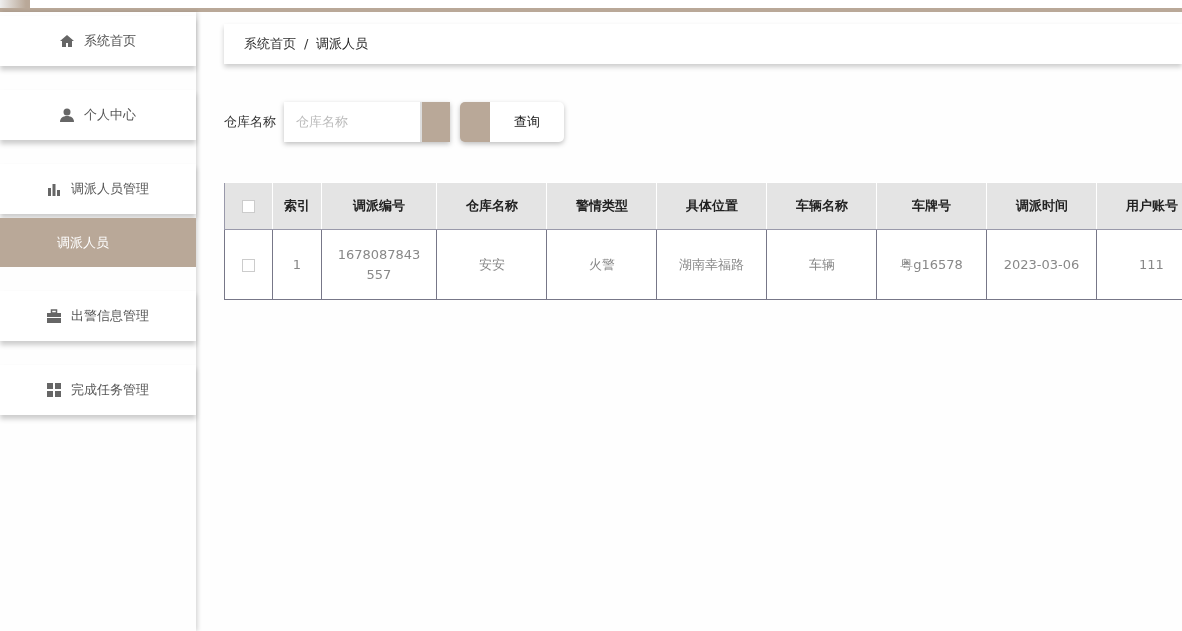 This screenshot has width=1182, height=631. What do you see at coordinates (98, 41) in the screenshot?
I see `sidebar-item: 系统首页` at bounding box center [98, 41].